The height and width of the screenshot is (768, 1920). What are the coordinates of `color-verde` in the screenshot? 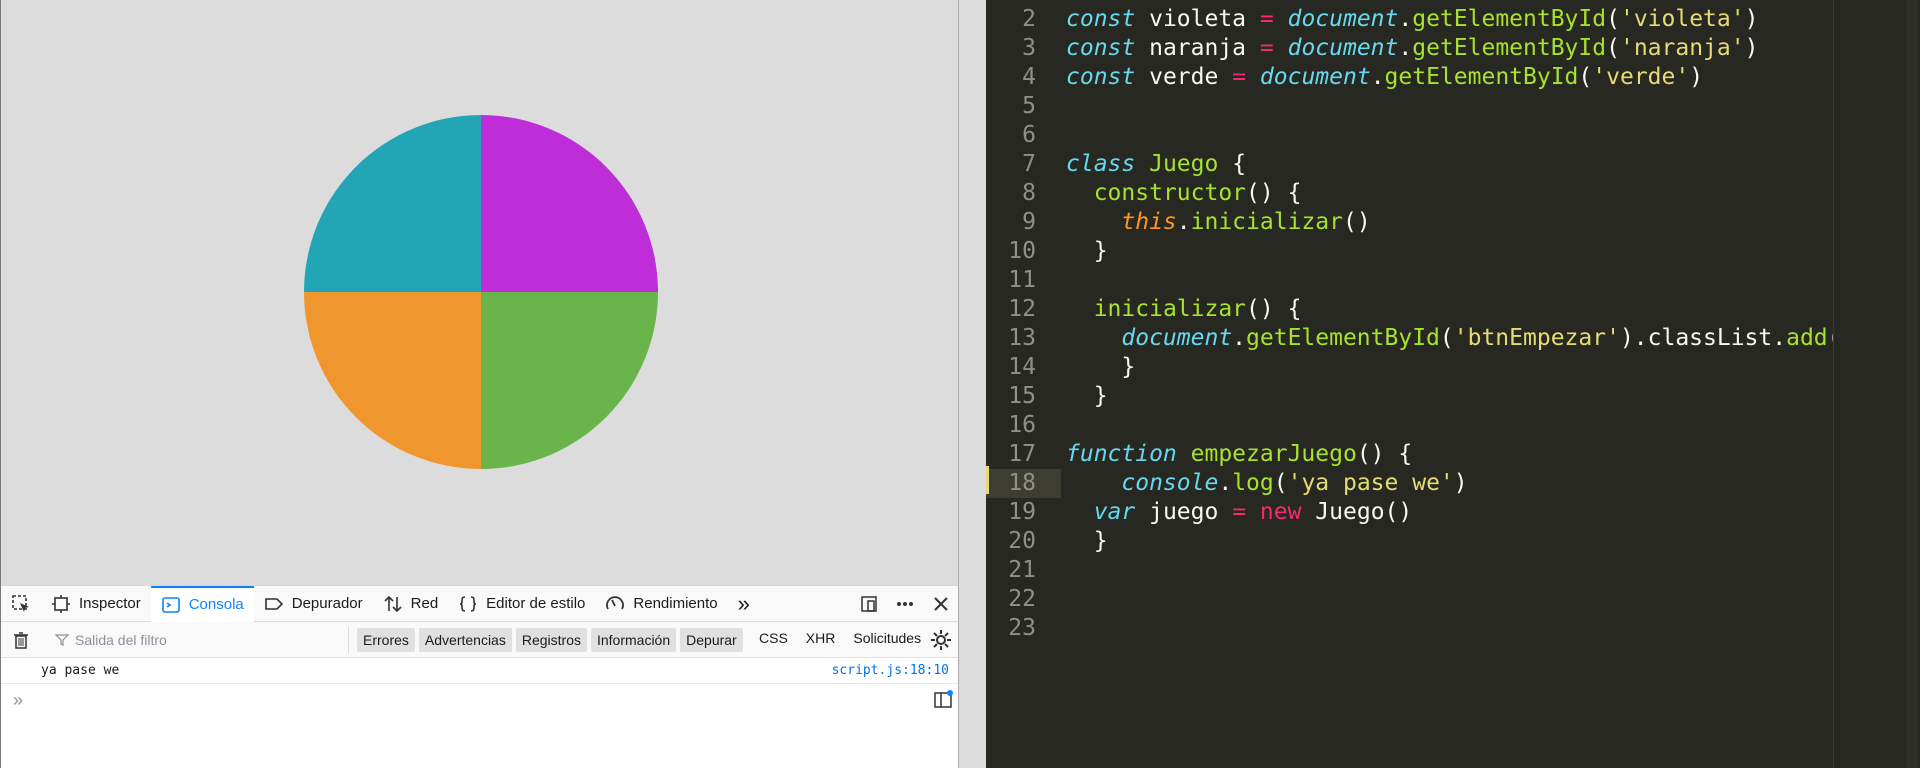 It's located at (569, 380).